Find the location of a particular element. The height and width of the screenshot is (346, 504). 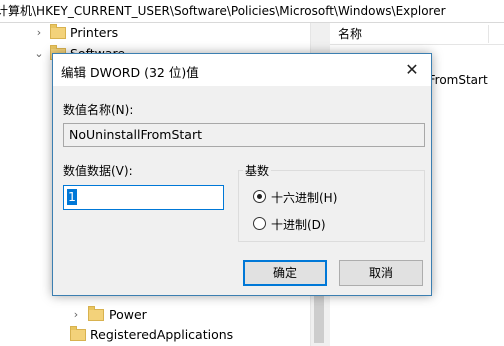

dialog-titlebar: 编辑 DWORD (32 位)值 ✕ is located at coordinates (242, 70).